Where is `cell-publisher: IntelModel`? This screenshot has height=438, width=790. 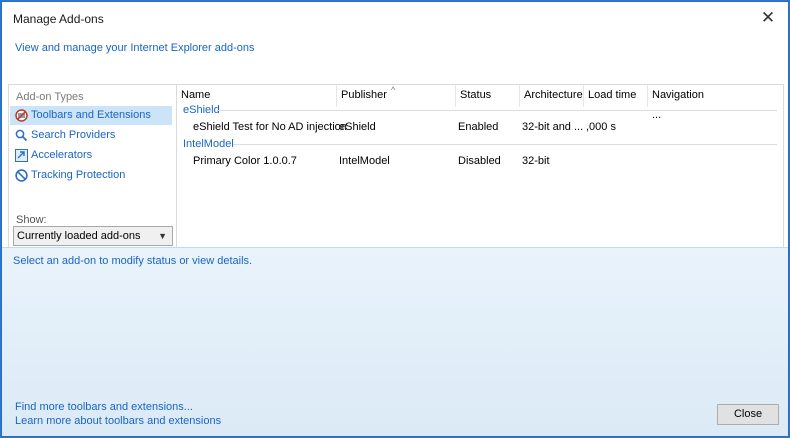
cell-publisher: IntelModel is located at coordinates (364, 161).